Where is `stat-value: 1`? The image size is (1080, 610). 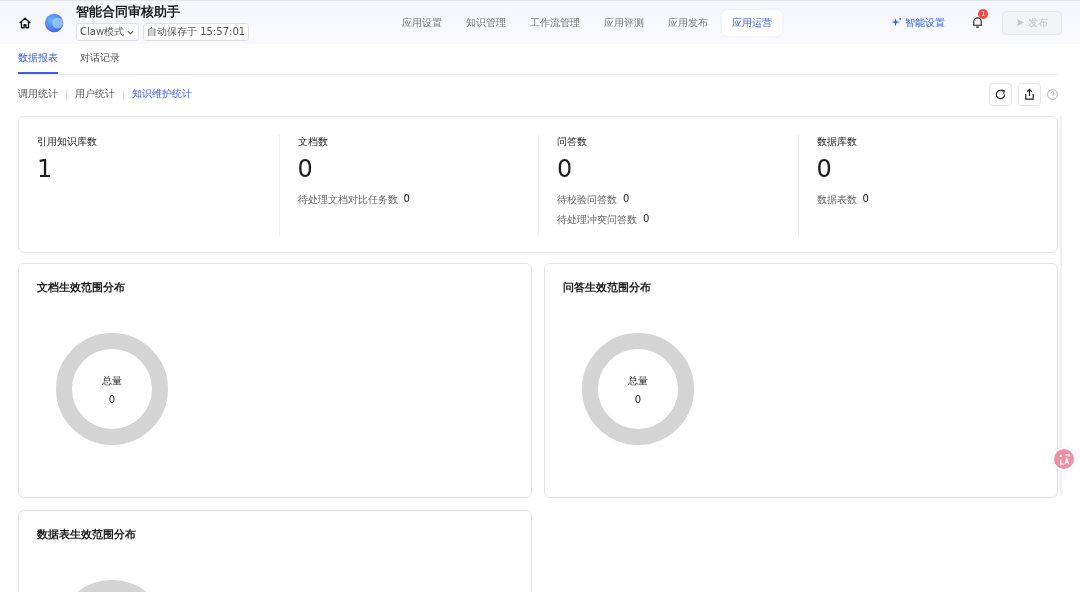
stat-value: 1 is located at coordinates (45, 169).